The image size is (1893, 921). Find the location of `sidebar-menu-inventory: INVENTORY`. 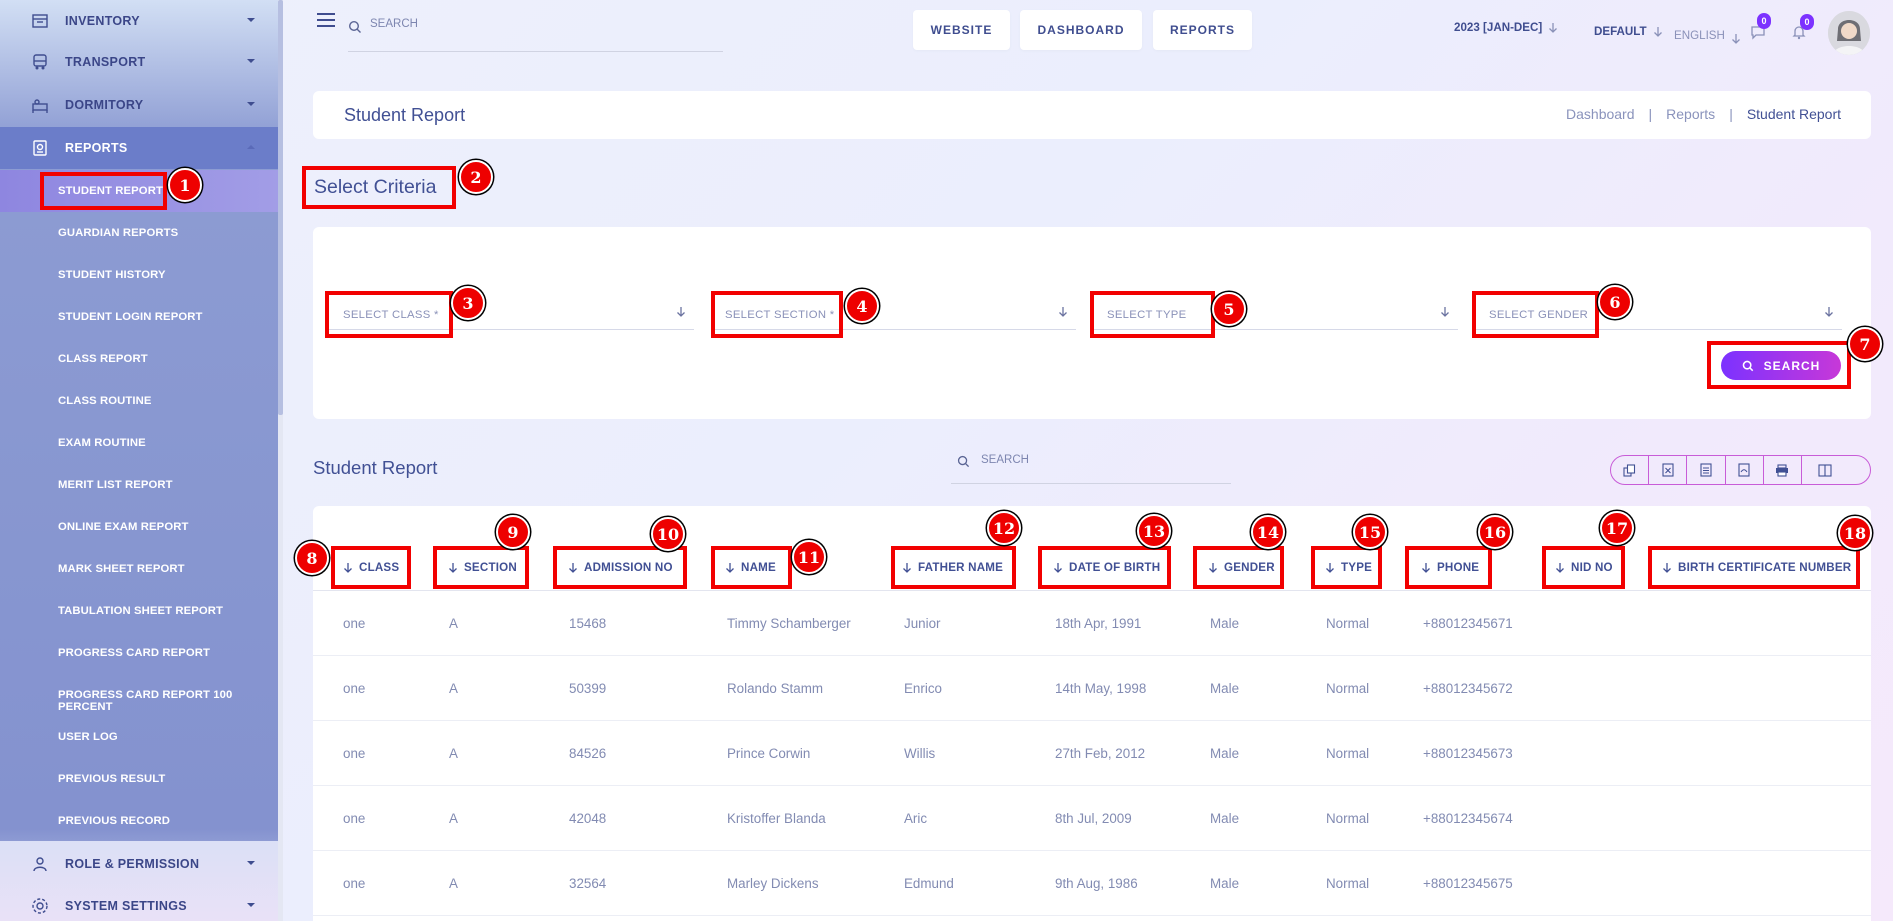

sidebar-menu-inventory: INVENTORY is located at coordinates (139, 21).